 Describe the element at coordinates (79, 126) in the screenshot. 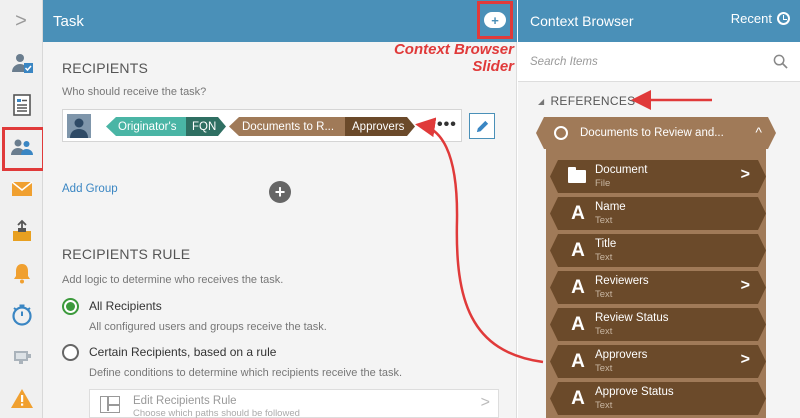

I see `user-avatar-icon` at that location.